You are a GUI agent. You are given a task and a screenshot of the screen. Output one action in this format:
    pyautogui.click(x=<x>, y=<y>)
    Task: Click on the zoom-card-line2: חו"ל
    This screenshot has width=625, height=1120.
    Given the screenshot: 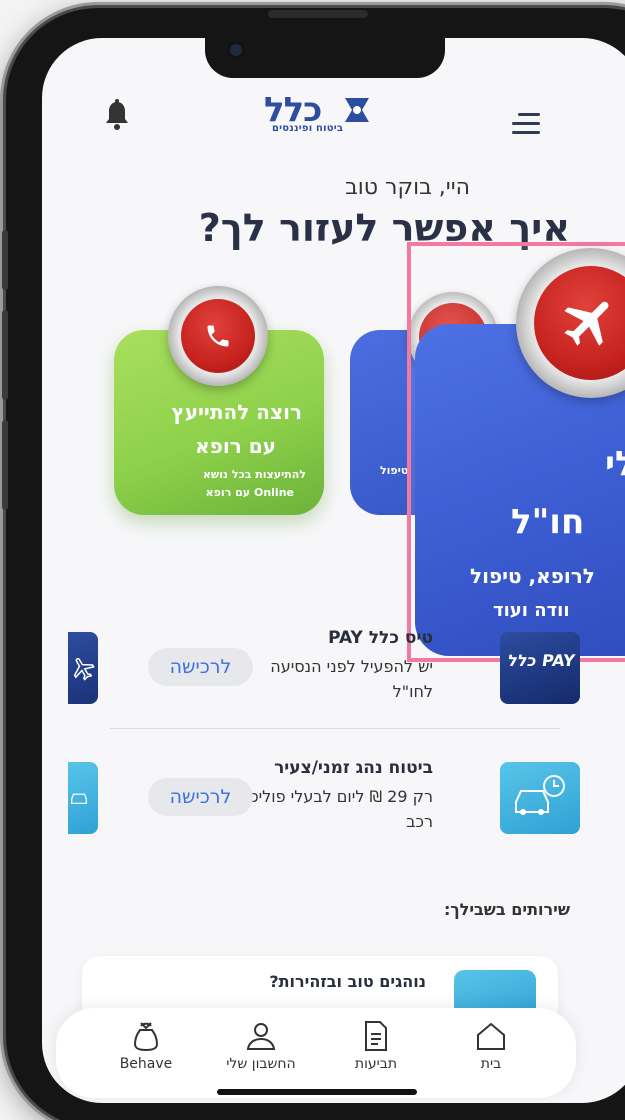 What is the action you would take?
    pyautogui.click(x=548, y=522)
    